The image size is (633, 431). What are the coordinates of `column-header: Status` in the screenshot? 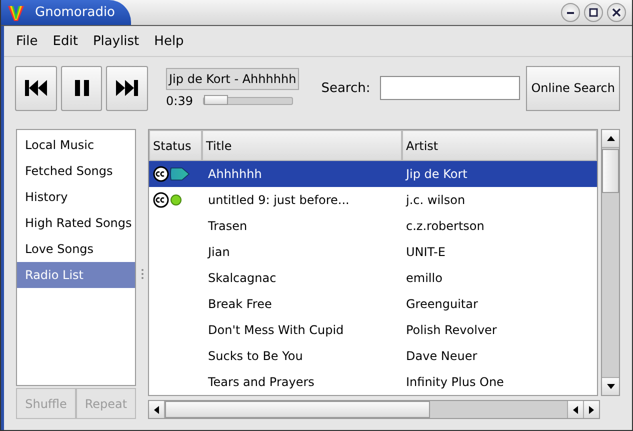 It's located at (175, 145).